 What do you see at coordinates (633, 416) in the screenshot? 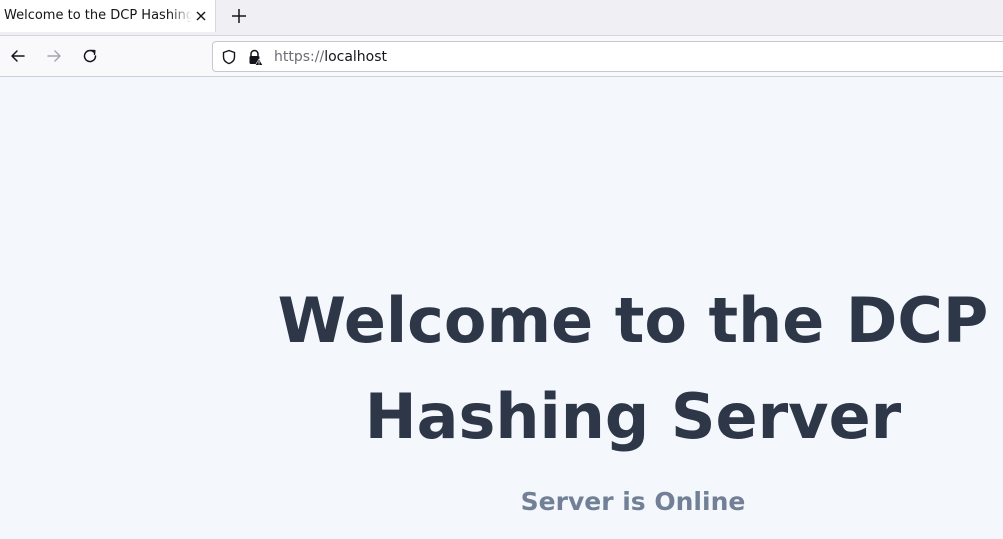
I see `page-title-line-2: Hashing Server` at bounding box center [633, 416].